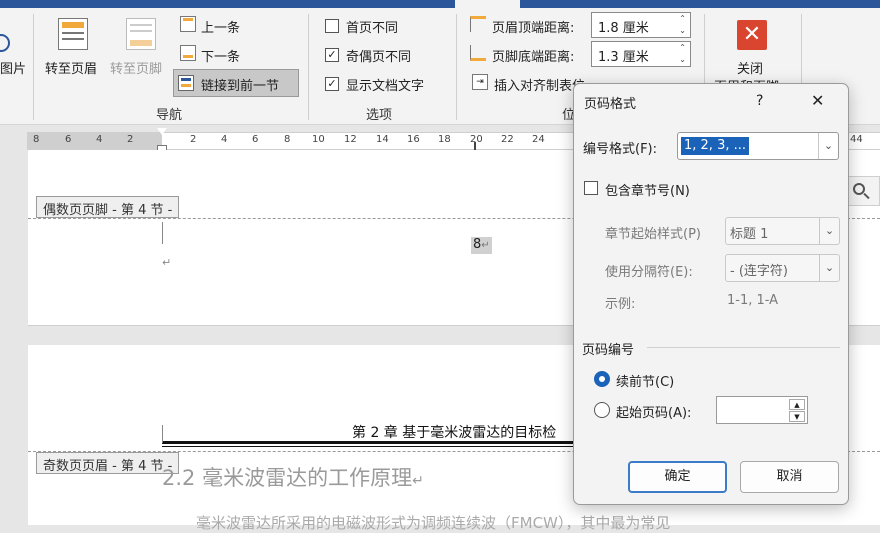 Image resolution: width=880 pixels, height=533 pixels. What do you see at coordinates (753, 300) in the screenshot?
I see `example-value: 1-1, 1-A` at bounding box center [753, 300].